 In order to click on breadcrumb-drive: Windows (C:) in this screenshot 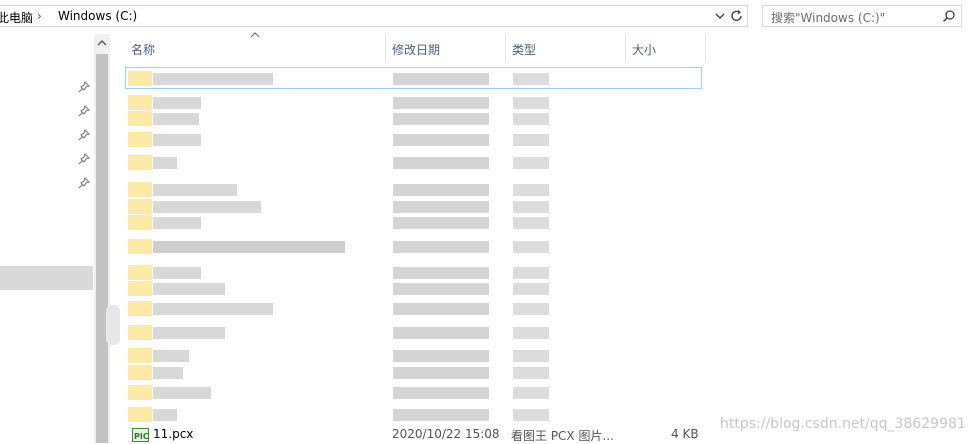, I will do `click(97, 16)`.